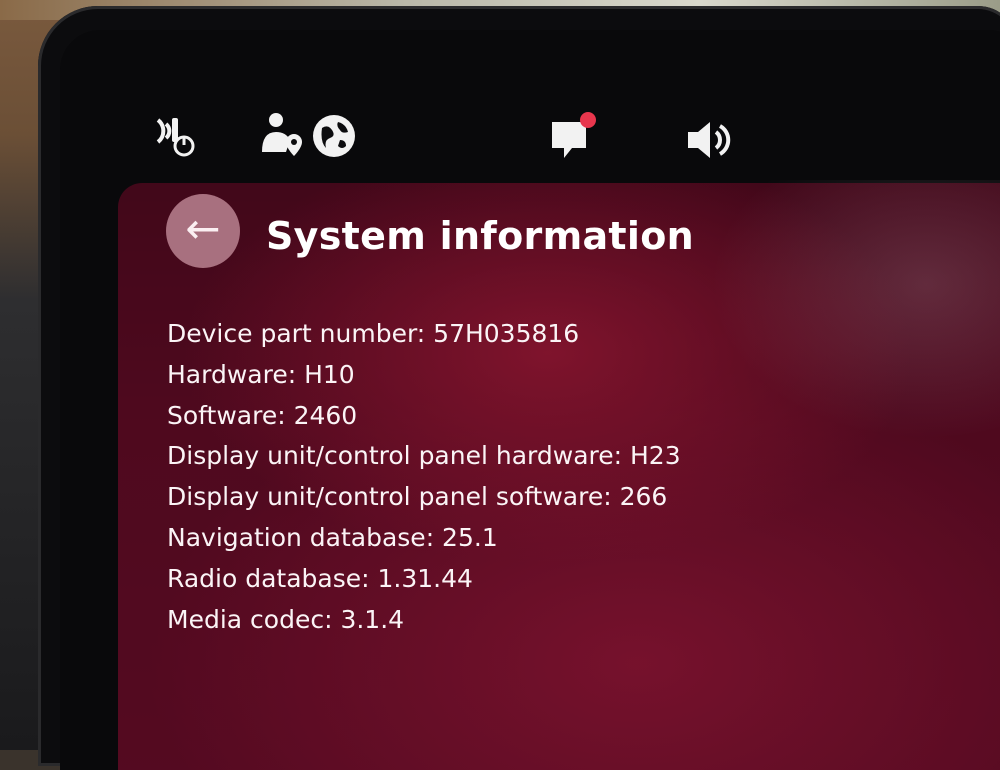 This screenshot has height=770, width=1000. Describe the element at coordinates (480, 236) in the screenshot. I see `page-title: System information` at that location.